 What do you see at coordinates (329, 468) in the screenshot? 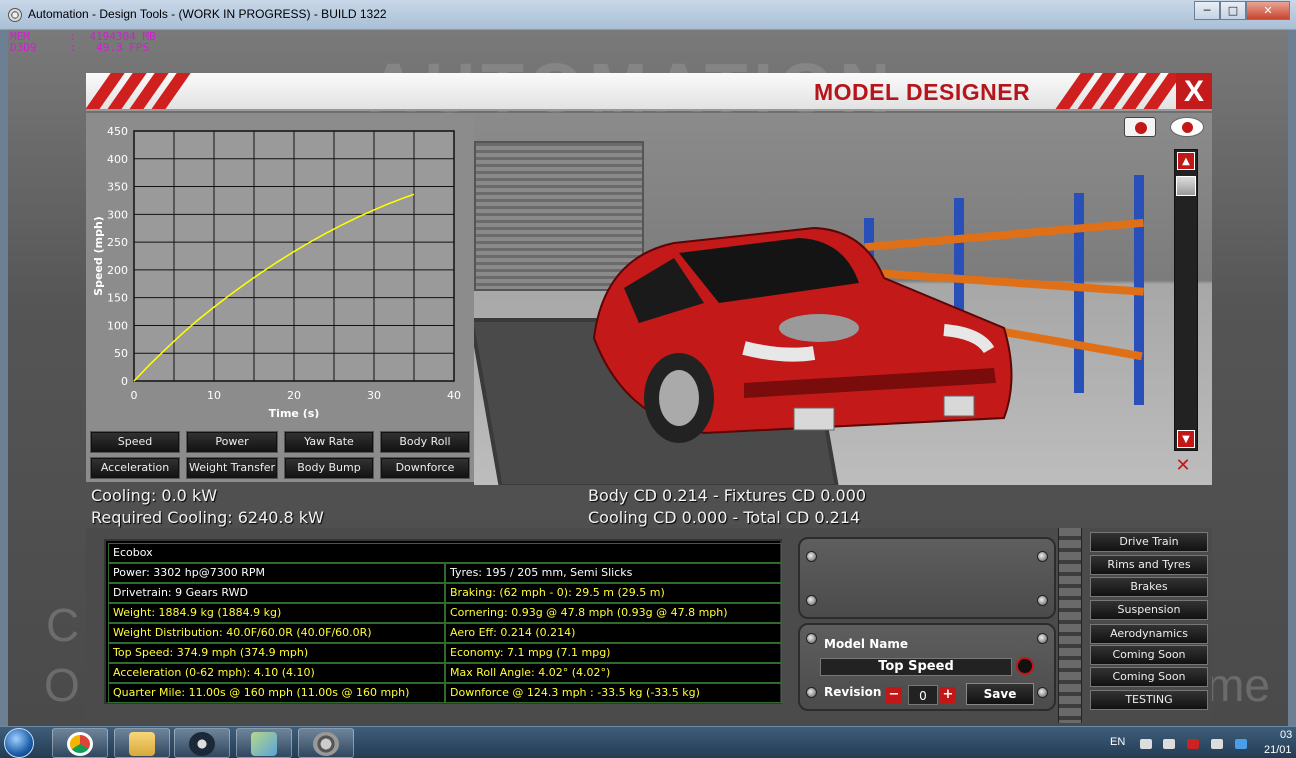
I see `graph-tab-body-bump: Body Bump` at bounding box center [329, 468].